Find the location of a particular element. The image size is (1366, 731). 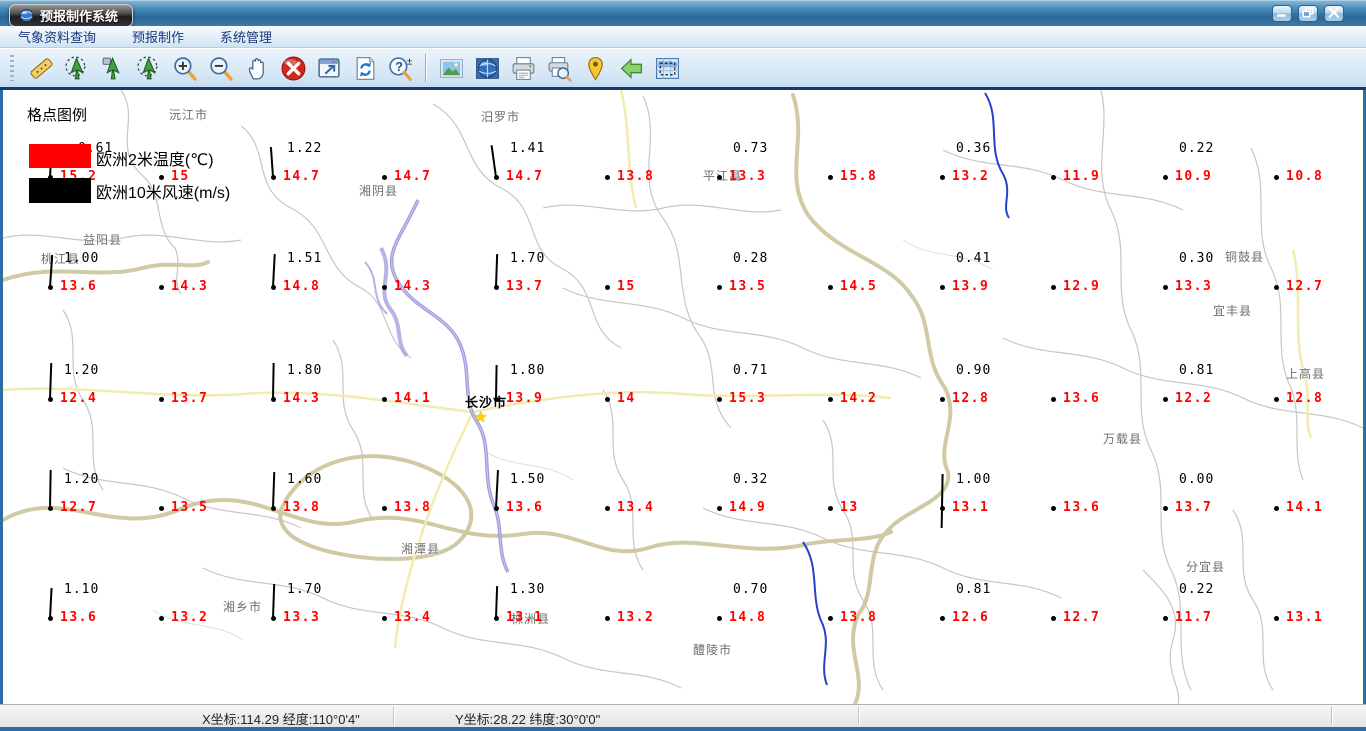

globe-view-icon is located at coordinates (487, 68).